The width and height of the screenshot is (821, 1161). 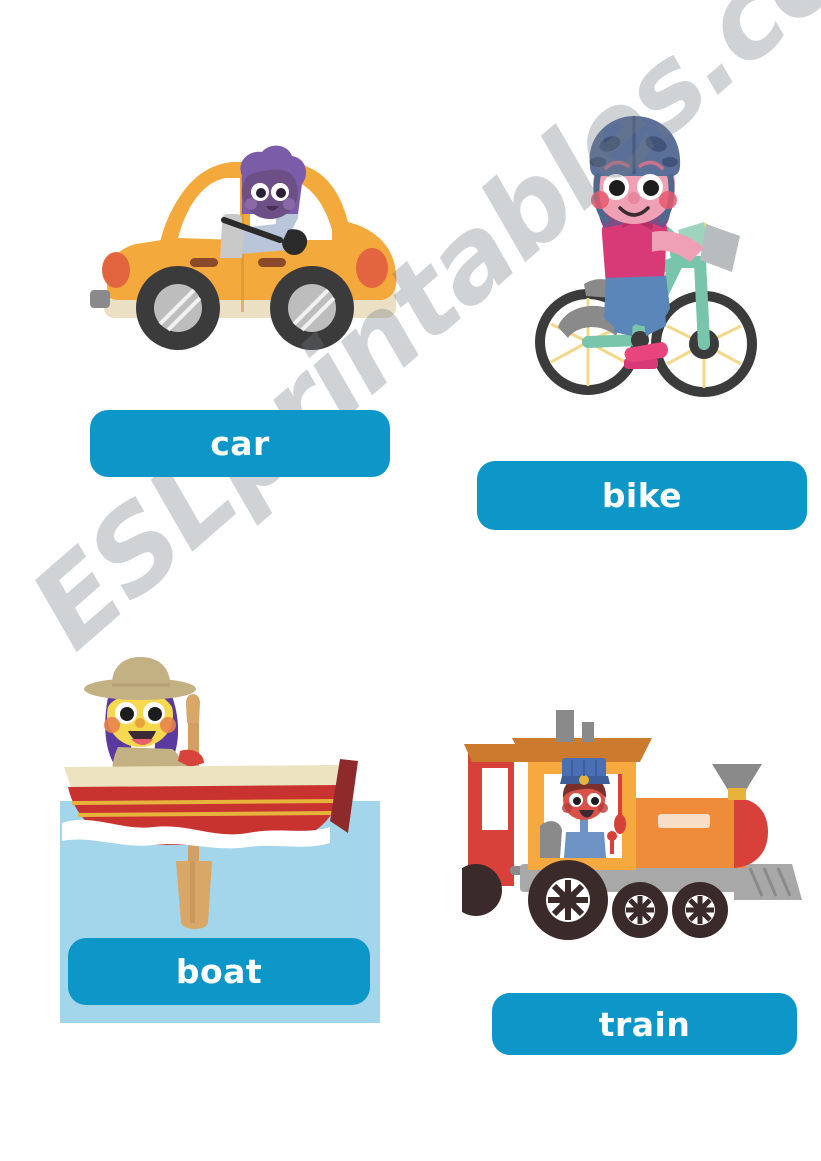 I want to click on label-text-car: car, so click(x=240, y=443).